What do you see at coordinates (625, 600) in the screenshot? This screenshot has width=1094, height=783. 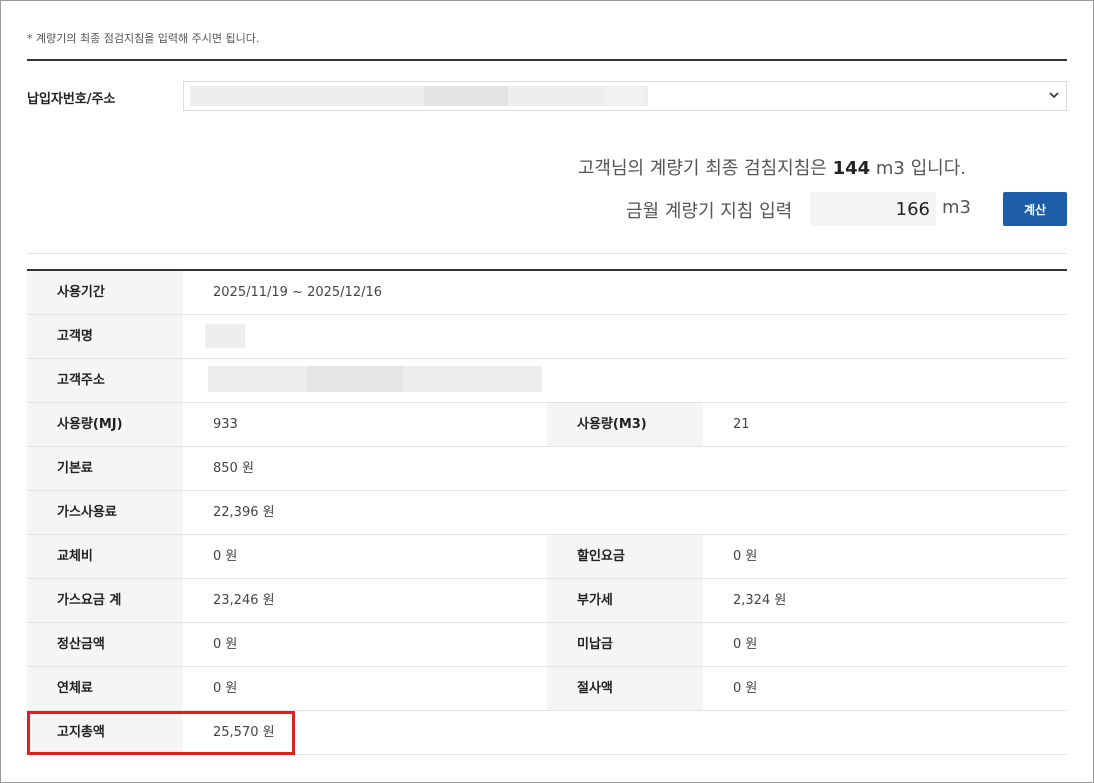 I see `row-label: 부가세` at bounding box center [625, 600].